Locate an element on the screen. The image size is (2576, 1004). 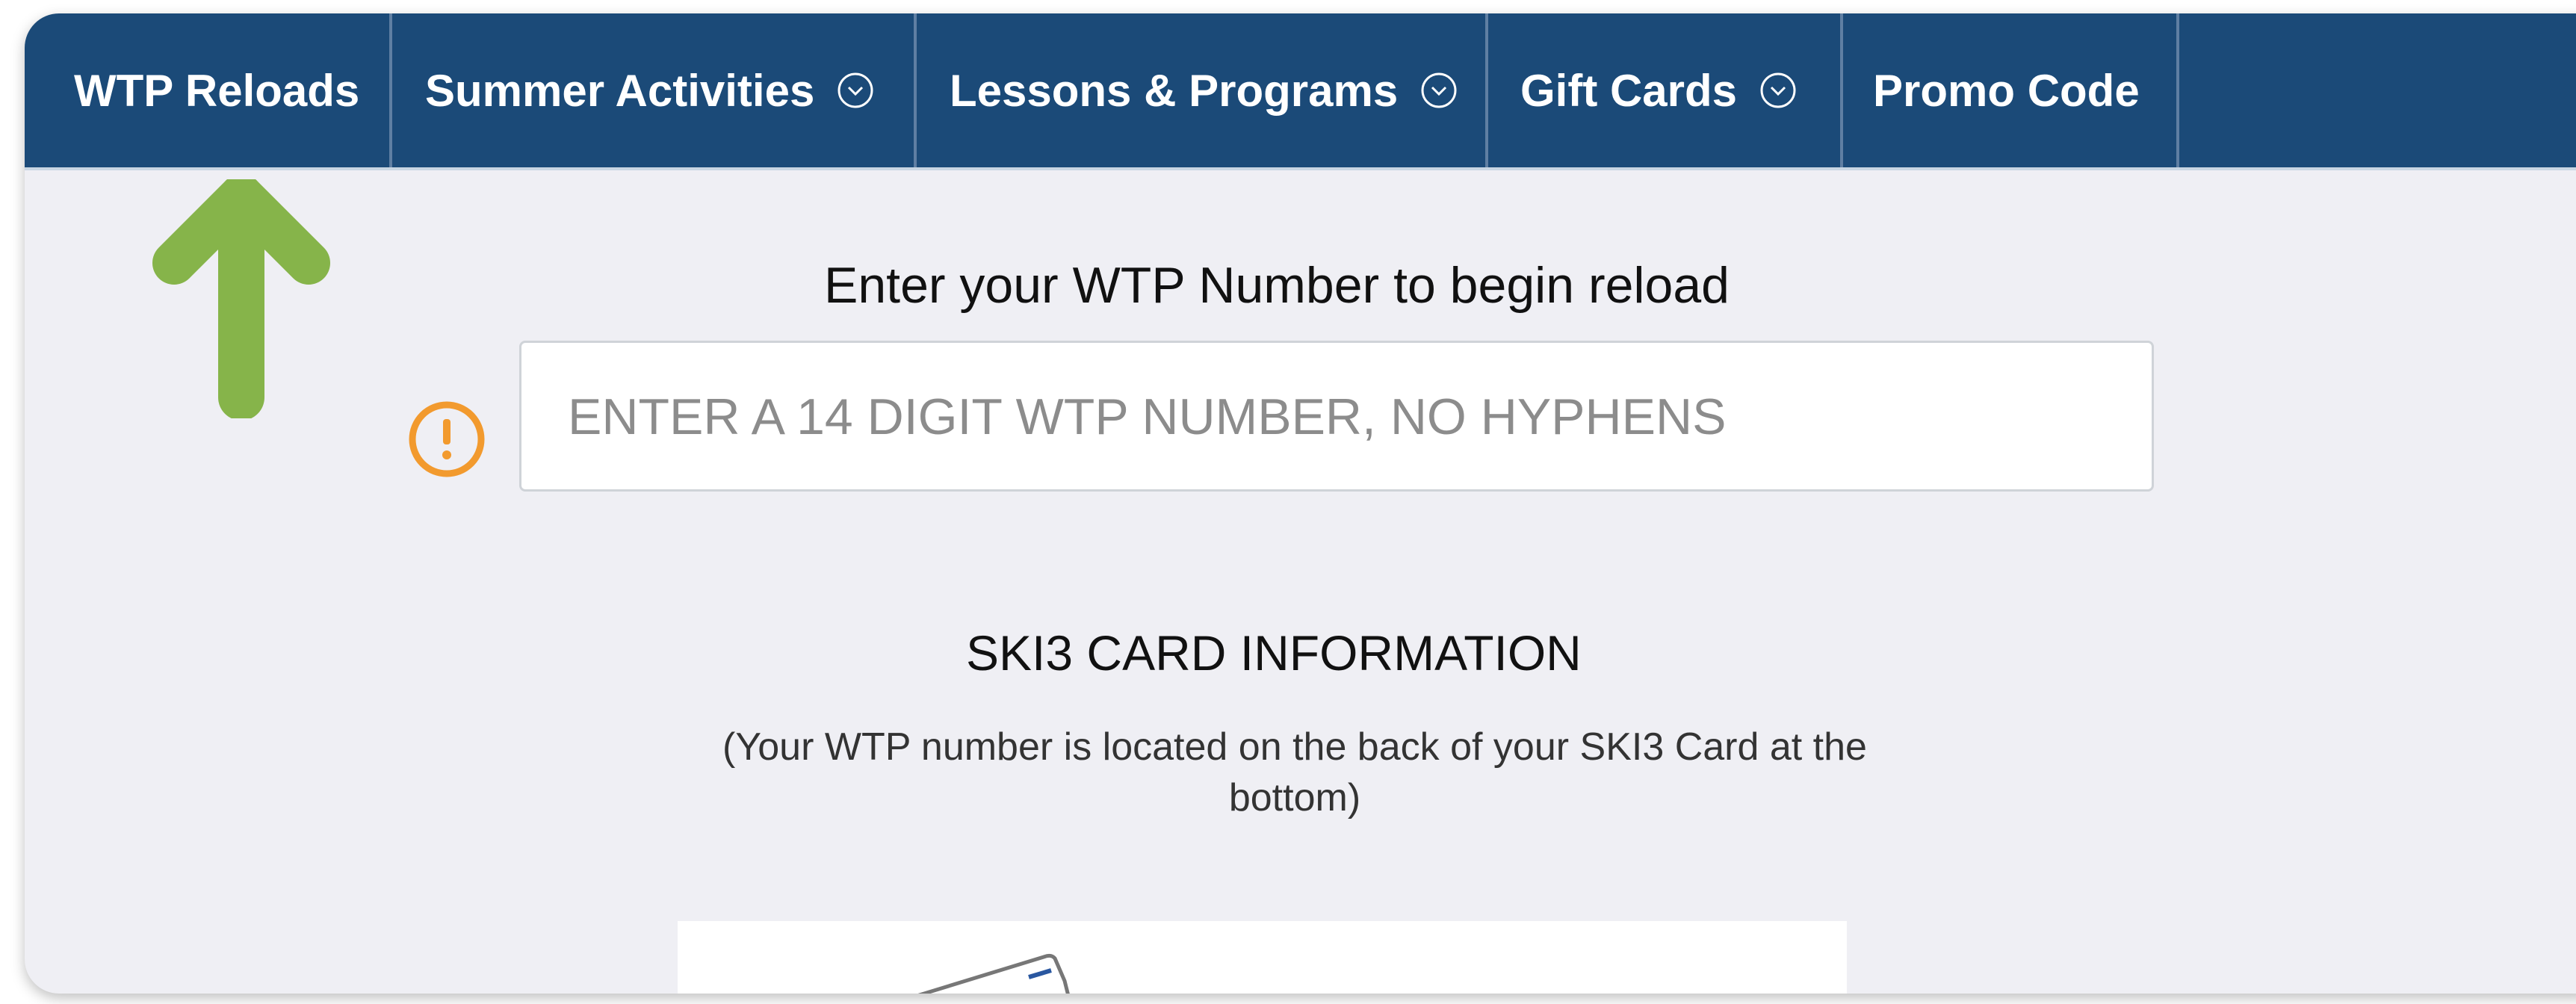
nav-item-gift-cards: Gift Cards is located at coordinates (1680, 90).